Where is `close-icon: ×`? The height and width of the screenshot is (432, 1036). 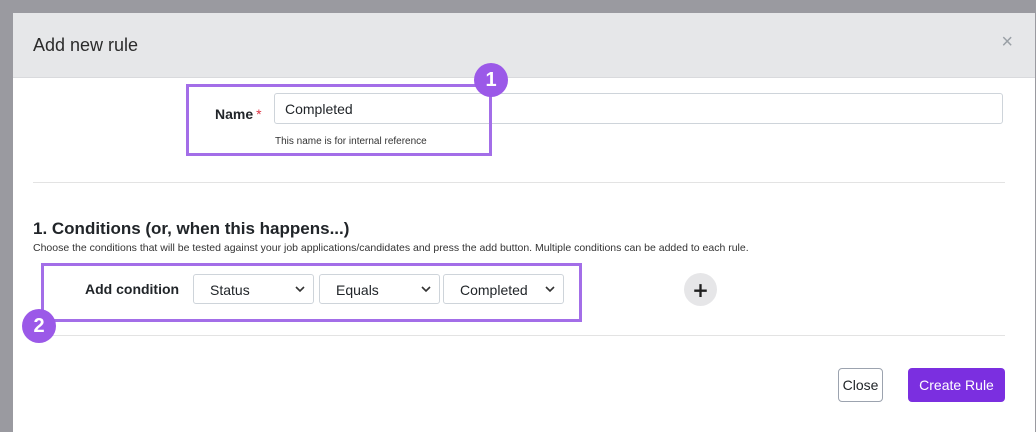
close-icon: × is located at coordinates (1007, 42).